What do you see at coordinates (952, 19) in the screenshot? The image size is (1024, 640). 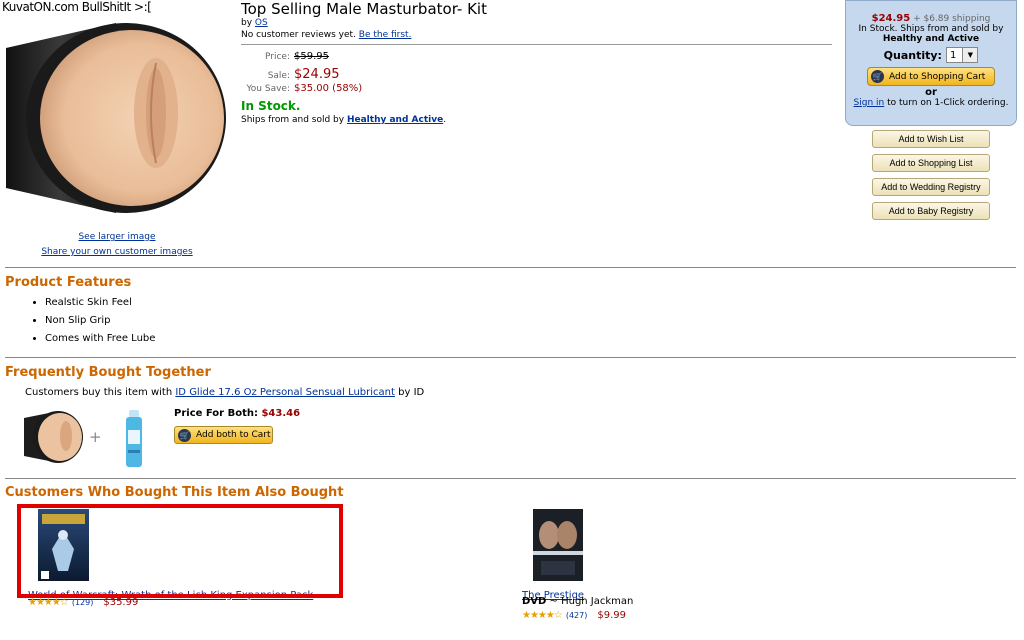 I see `buybox-shipping: + $6.89 shipping` at bounding box center [952, 19].